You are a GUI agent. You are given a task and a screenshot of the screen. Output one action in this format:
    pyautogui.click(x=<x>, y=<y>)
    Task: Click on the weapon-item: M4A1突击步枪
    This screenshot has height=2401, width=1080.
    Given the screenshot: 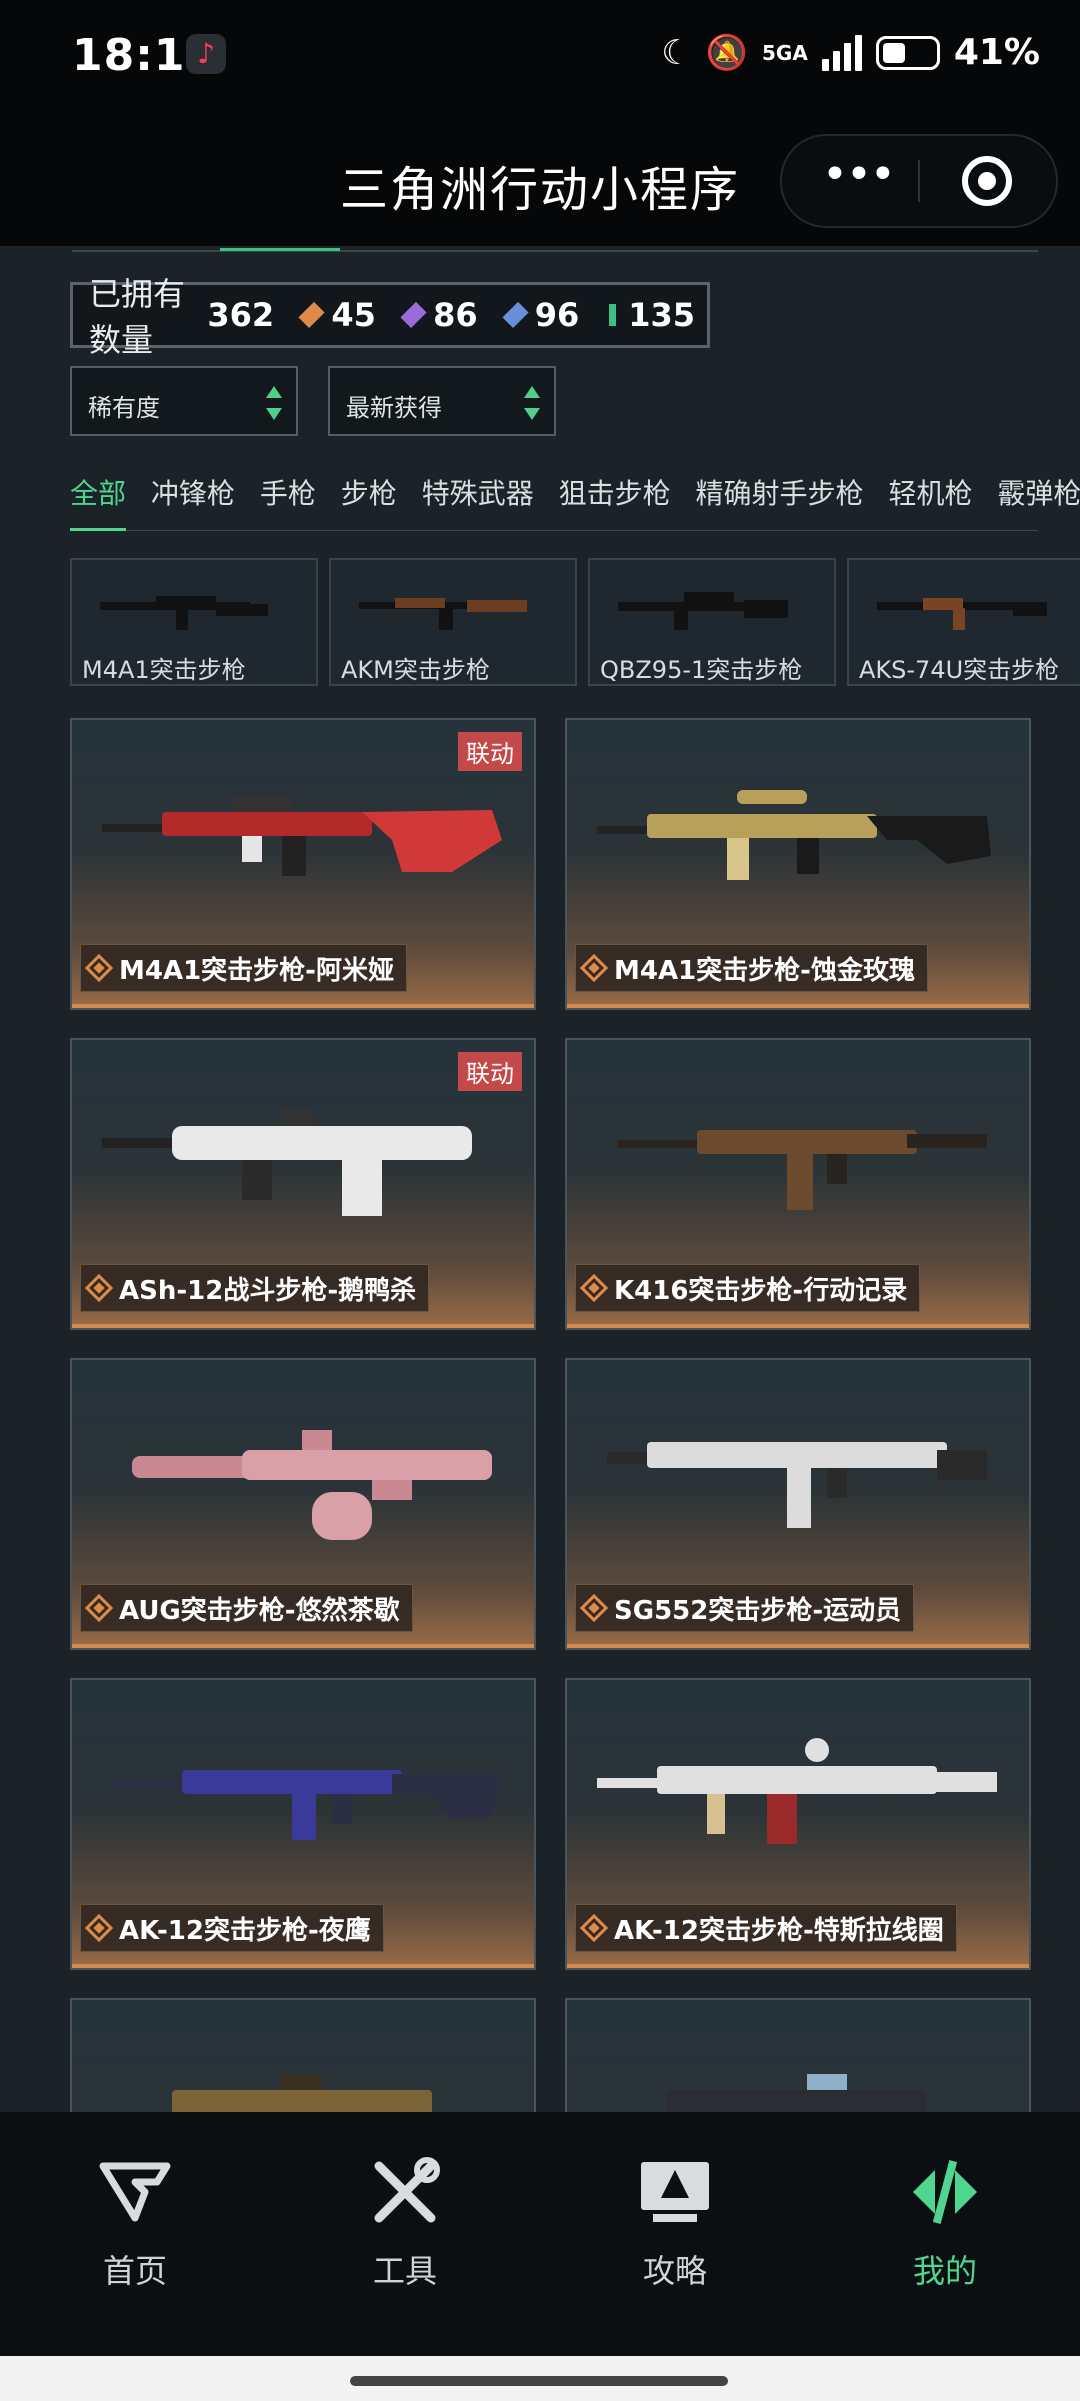 What is the action you would take?
    pyautogui.click(x=194, y=622)
    